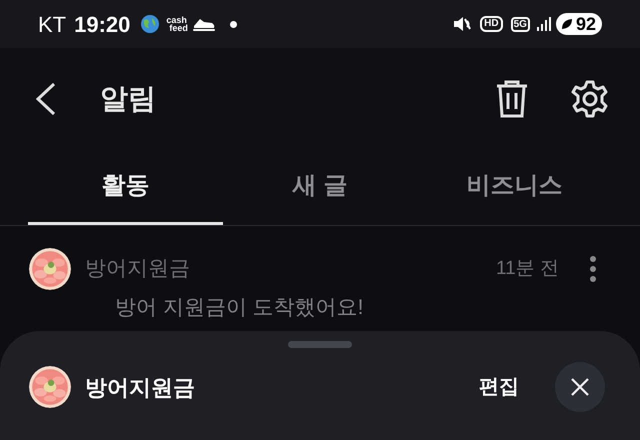 The height and width of the screenshot is (440, 640). What do you see at coordinates (52, 24) in the screenshot?
I see `carrier-label: KT` at bounding box center [52, 24].